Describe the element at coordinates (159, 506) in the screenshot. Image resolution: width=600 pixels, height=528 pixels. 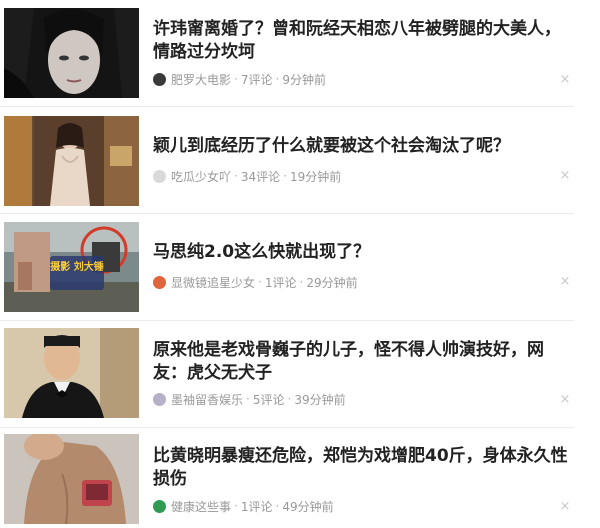
I see `health-avatar-icon` at that location.